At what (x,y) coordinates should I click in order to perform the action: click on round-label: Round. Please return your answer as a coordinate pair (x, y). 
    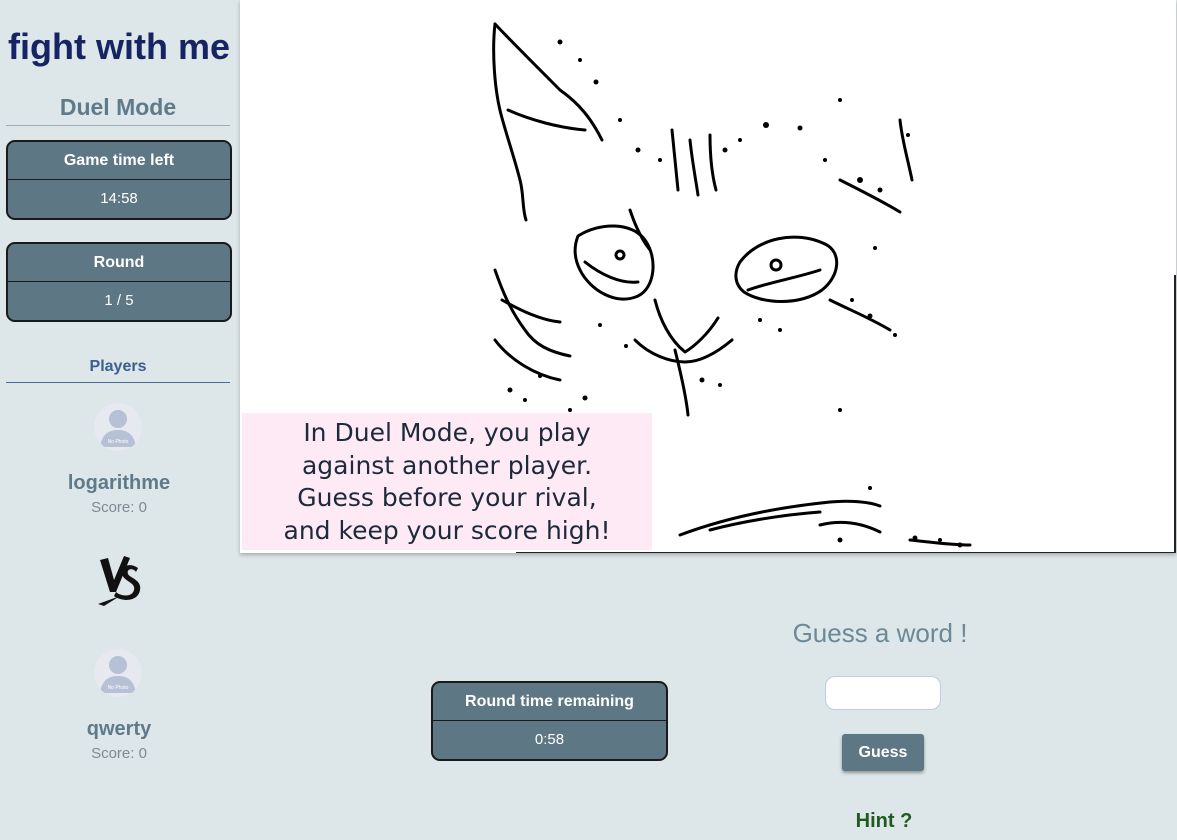
    Looking at the image, I should click on (119, 263).